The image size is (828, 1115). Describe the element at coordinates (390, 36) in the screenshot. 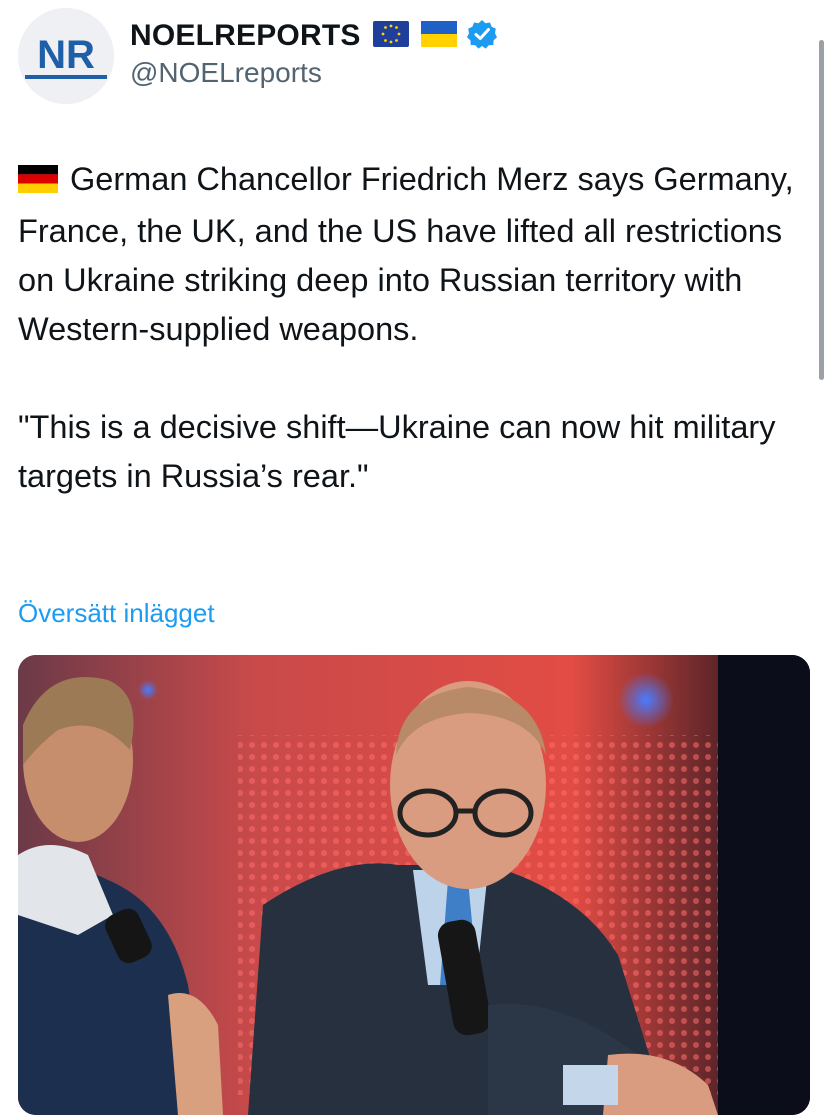

I see `eu-flag-icon` at that location.